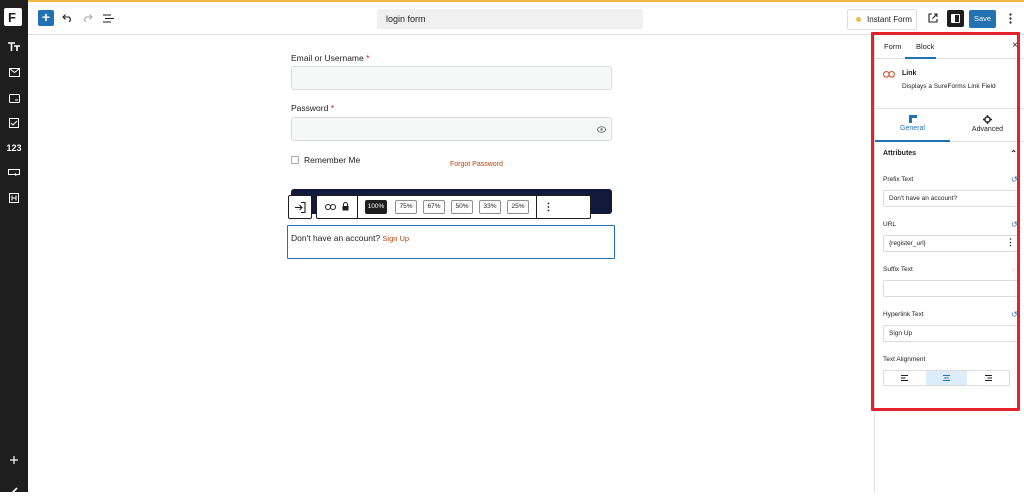 The width and height of the screenshot is (1024, 500). Describe the element at coordinates (987, 125) in the screenshot. I see `tab-advanced: Advanced` at that location.